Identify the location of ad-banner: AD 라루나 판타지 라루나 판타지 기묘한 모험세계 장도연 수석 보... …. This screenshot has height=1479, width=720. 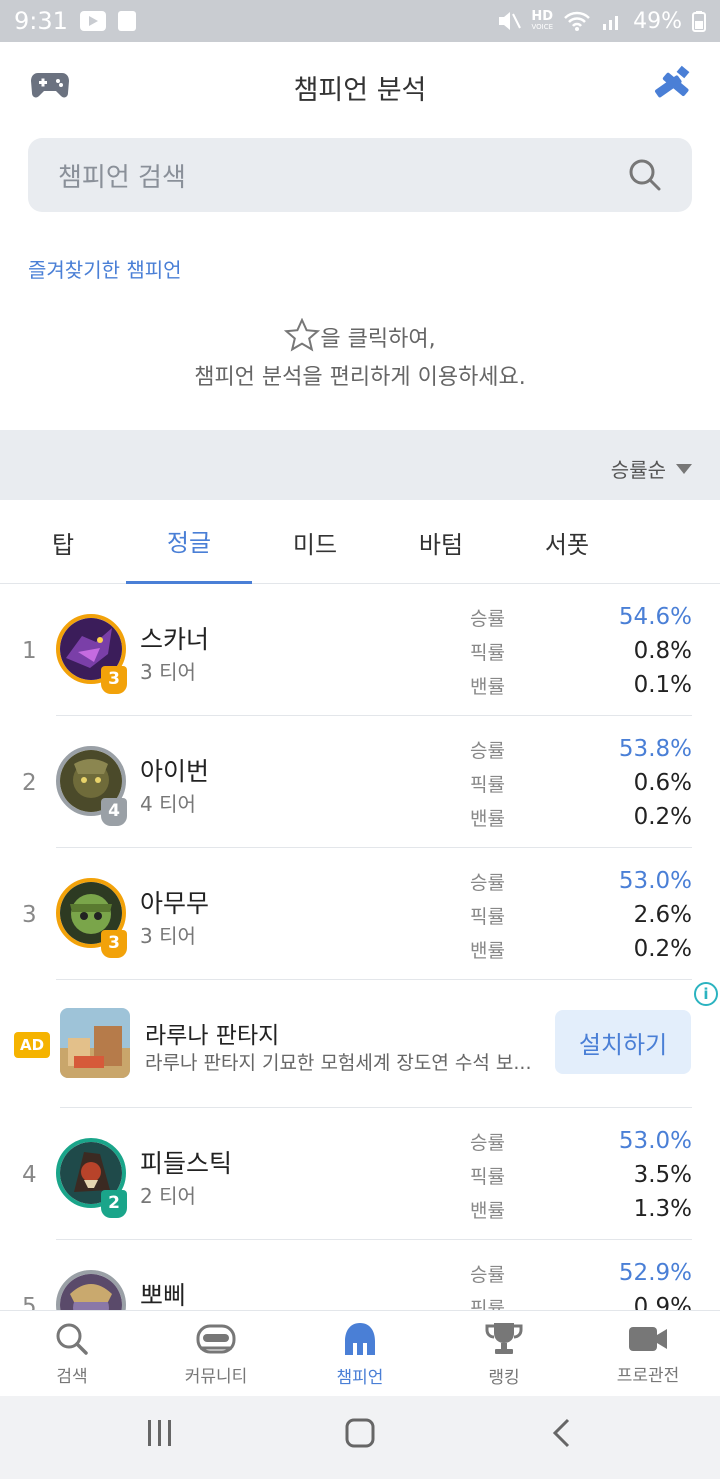
(360, 1044).